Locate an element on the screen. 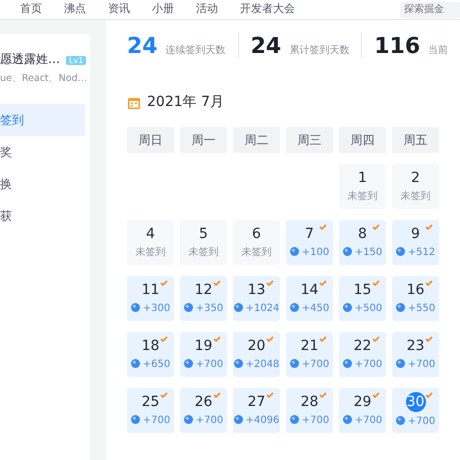 Image resolution: width=460 pixels, height=460 pixels. day-number: 25 is located at coordinates (150, 402).